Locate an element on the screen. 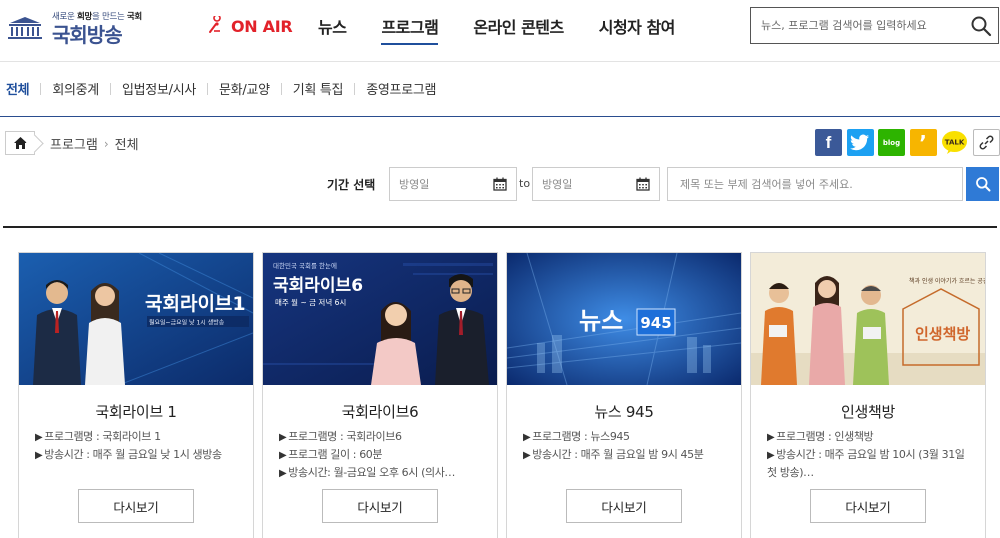 Image resolution: width=1000 pixels, height=538 pixels. link-icon is located at coordinates (986, 142).